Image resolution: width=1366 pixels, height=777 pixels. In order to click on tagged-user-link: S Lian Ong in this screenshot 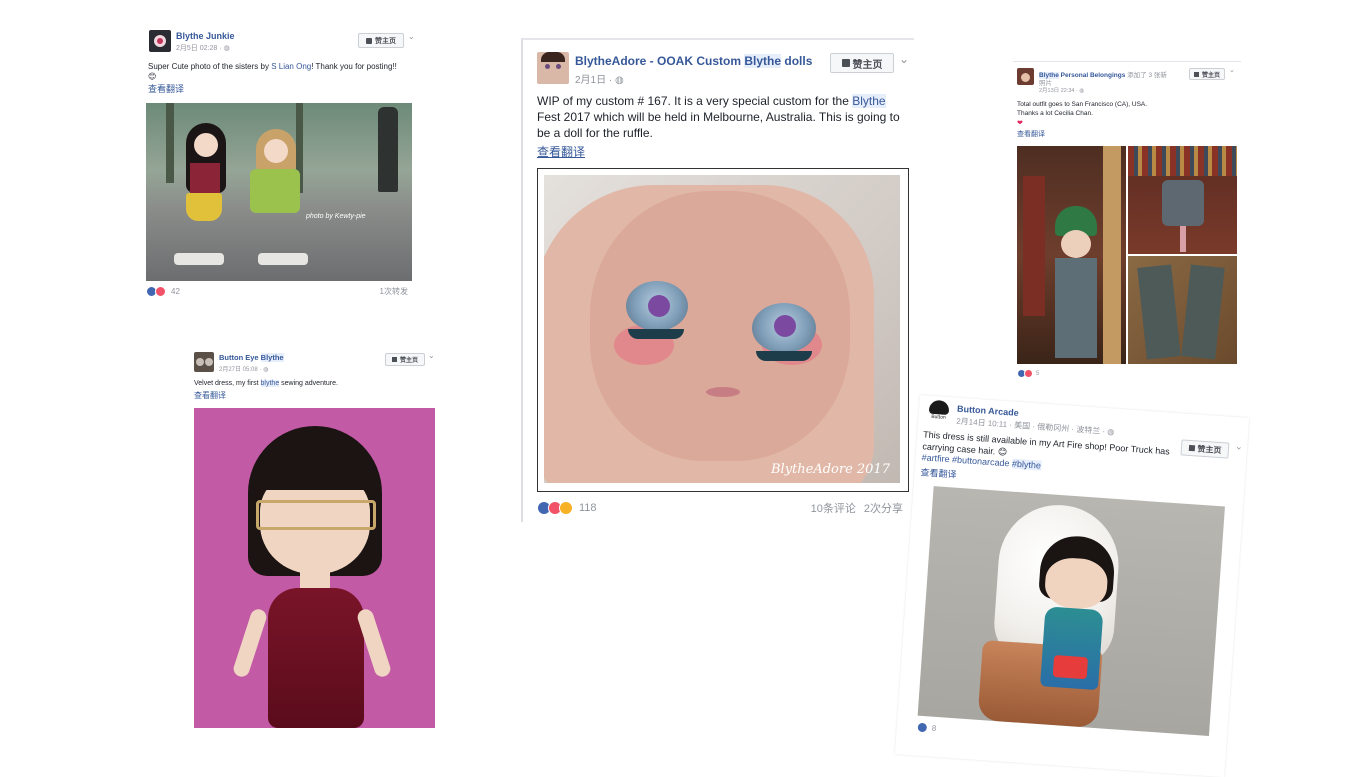, I will do `click(291, 66)`.